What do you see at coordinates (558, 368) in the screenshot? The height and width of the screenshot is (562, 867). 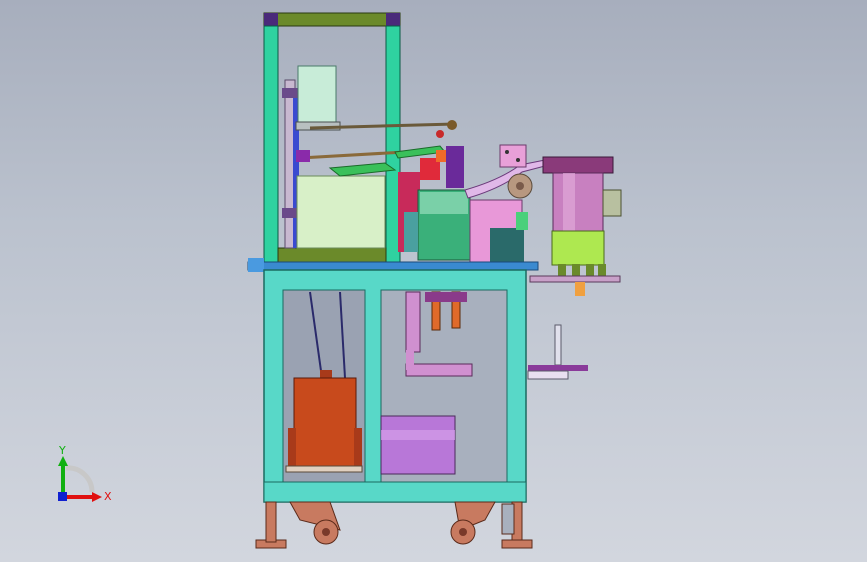 I see `stand-plate` at bounding box center [558, 368].